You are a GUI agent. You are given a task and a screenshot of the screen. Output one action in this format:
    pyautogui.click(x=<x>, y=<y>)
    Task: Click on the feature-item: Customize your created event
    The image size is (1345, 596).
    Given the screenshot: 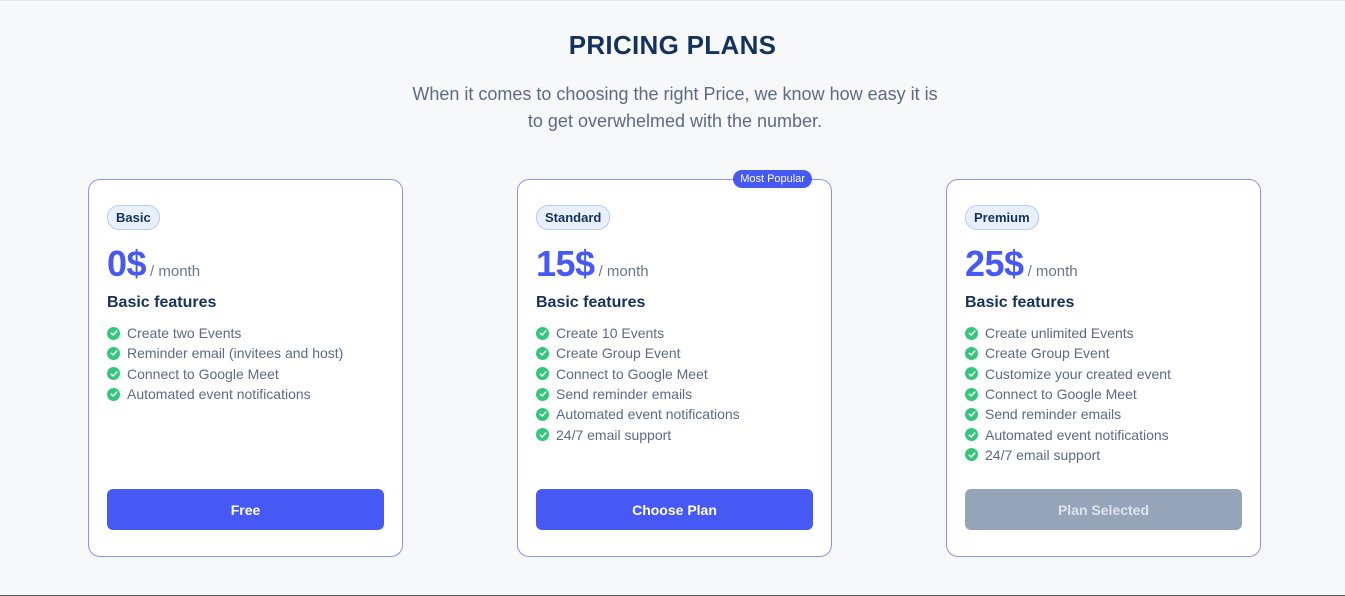 What is the action you would take?
    pyautogui.click(x=1068, y=374)
    